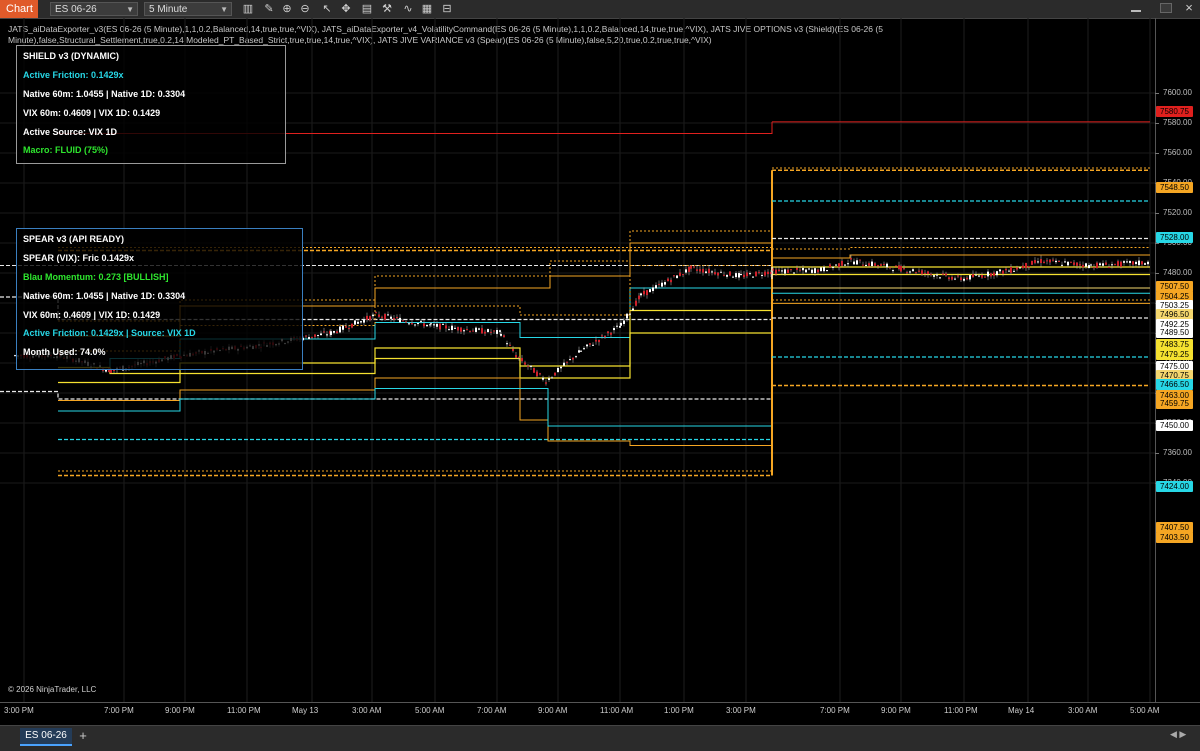  I want to click on data-box-icon: ▤, so click(367, 9).